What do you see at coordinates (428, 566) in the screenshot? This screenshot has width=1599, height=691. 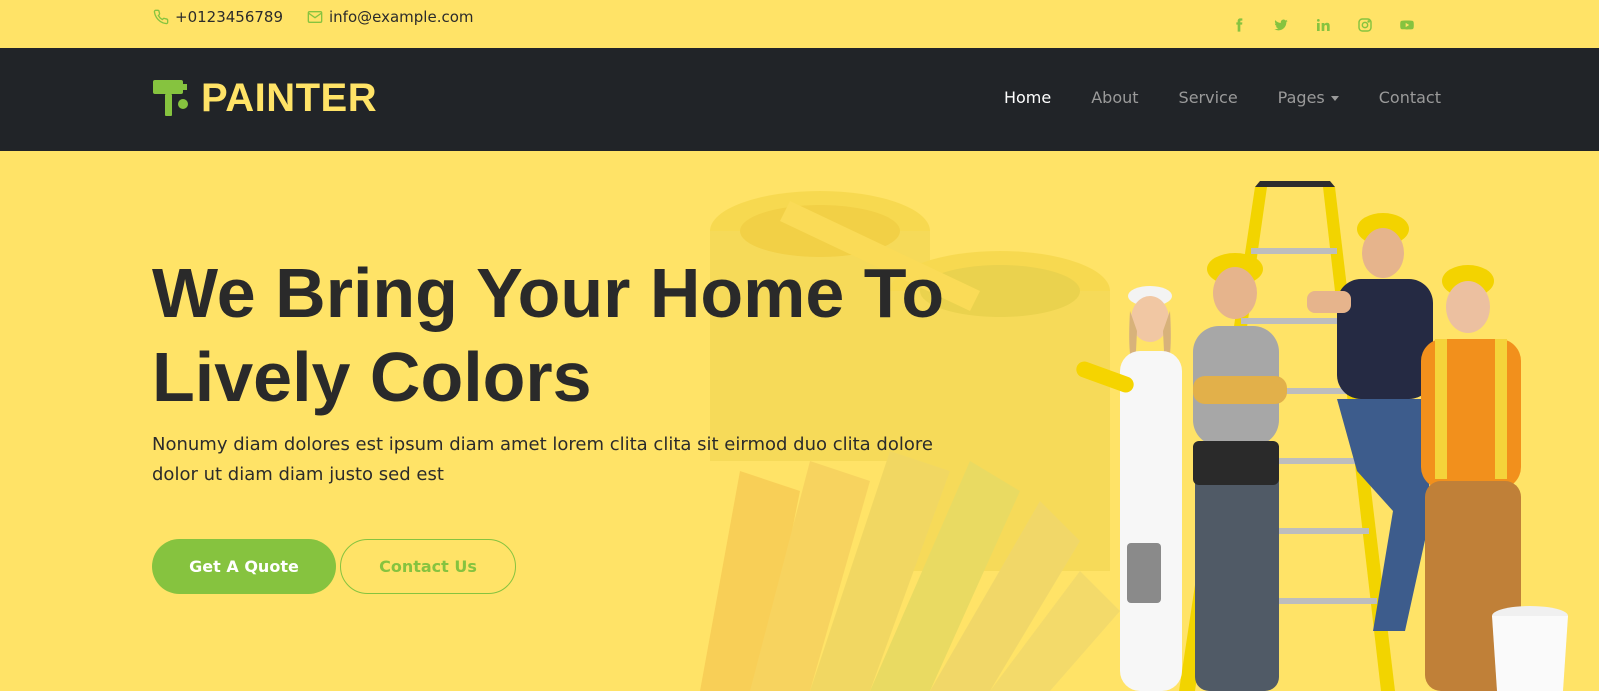 I see `contact-us-button: Contact Us` at bounding box center [428, 566].